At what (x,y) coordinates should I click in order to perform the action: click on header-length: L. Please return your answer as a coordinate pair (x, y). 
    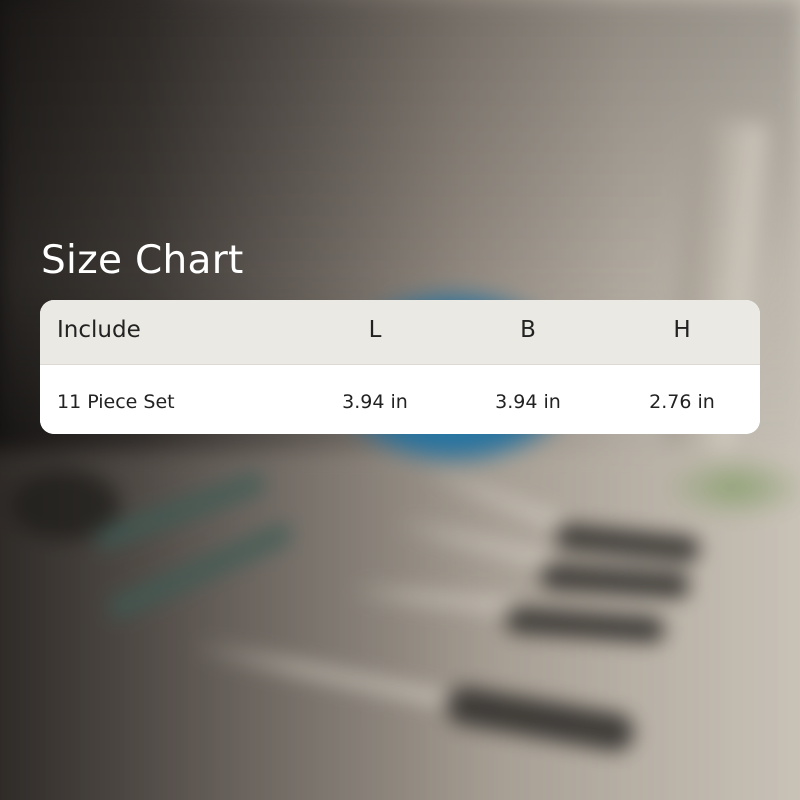
    Looking at the image, I should click on (375, 330).